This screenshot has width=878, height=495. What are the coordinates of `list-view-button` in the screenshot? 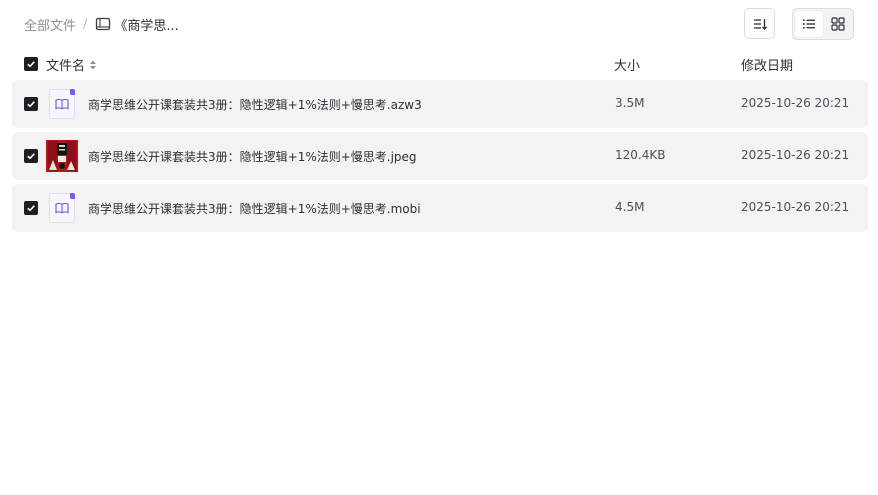 It's located at (809, 24).